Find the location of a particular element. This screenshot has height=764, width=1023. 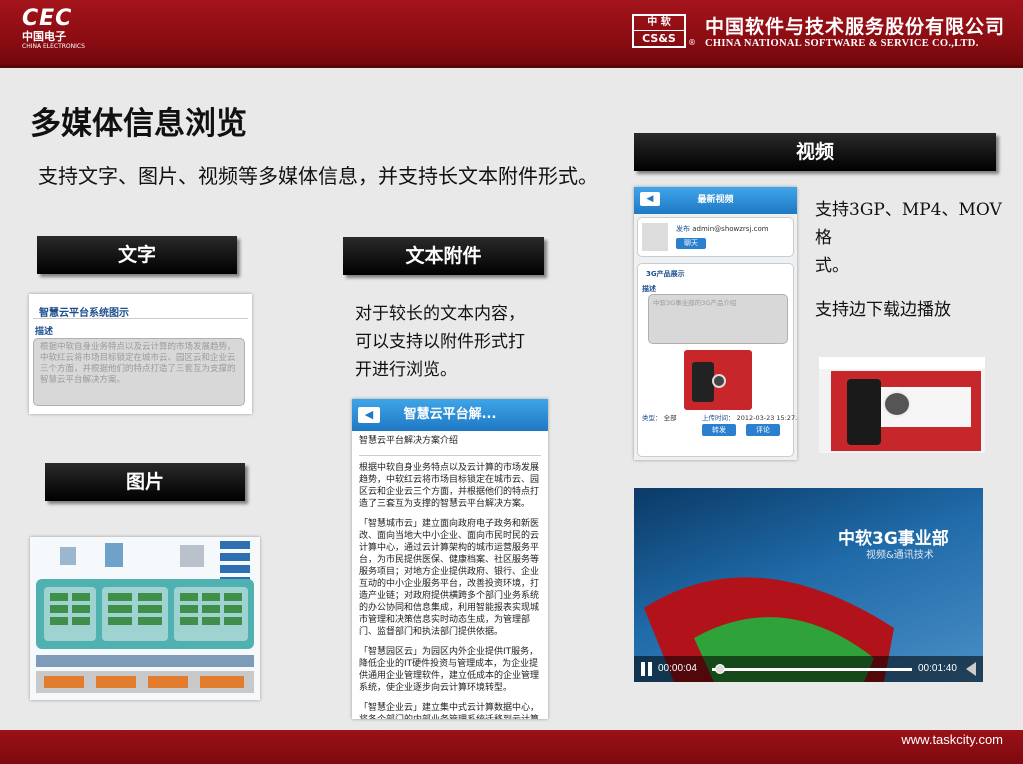

text-panel-title: 智慧云平台系统图示 is located at coordinates (84, 313).